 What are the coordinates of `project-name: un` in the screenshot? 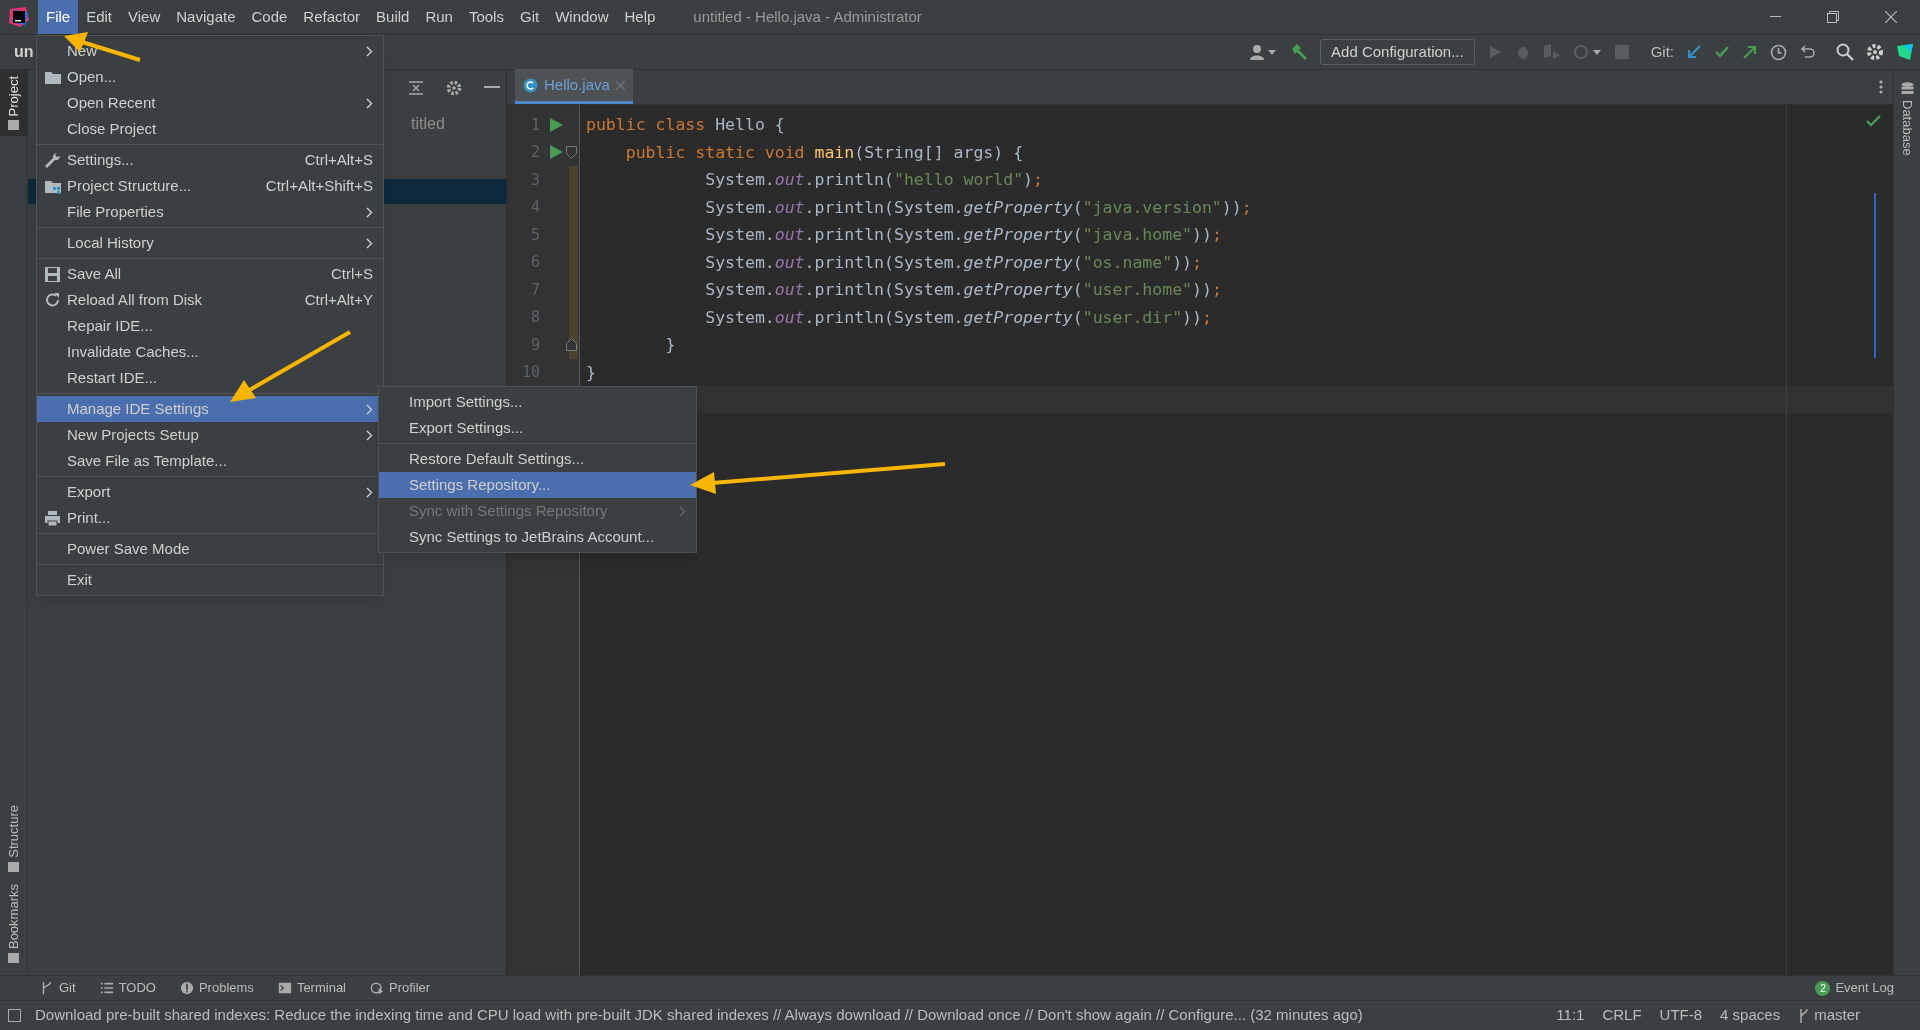 It's located at (24, 52).